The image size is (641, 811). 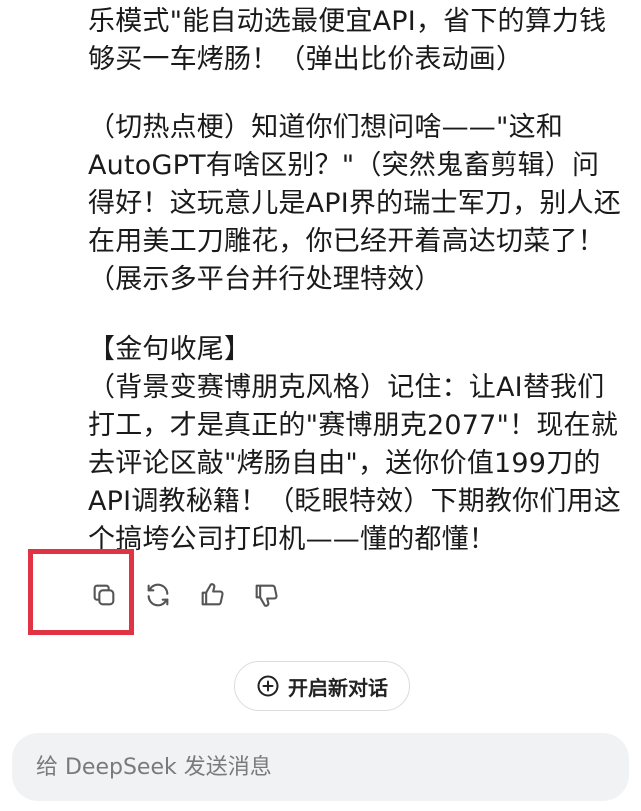 I want to click on message-line: 去评论区敲"烤肠自由"，送你价值199刀的, so click(x=344, y=463).